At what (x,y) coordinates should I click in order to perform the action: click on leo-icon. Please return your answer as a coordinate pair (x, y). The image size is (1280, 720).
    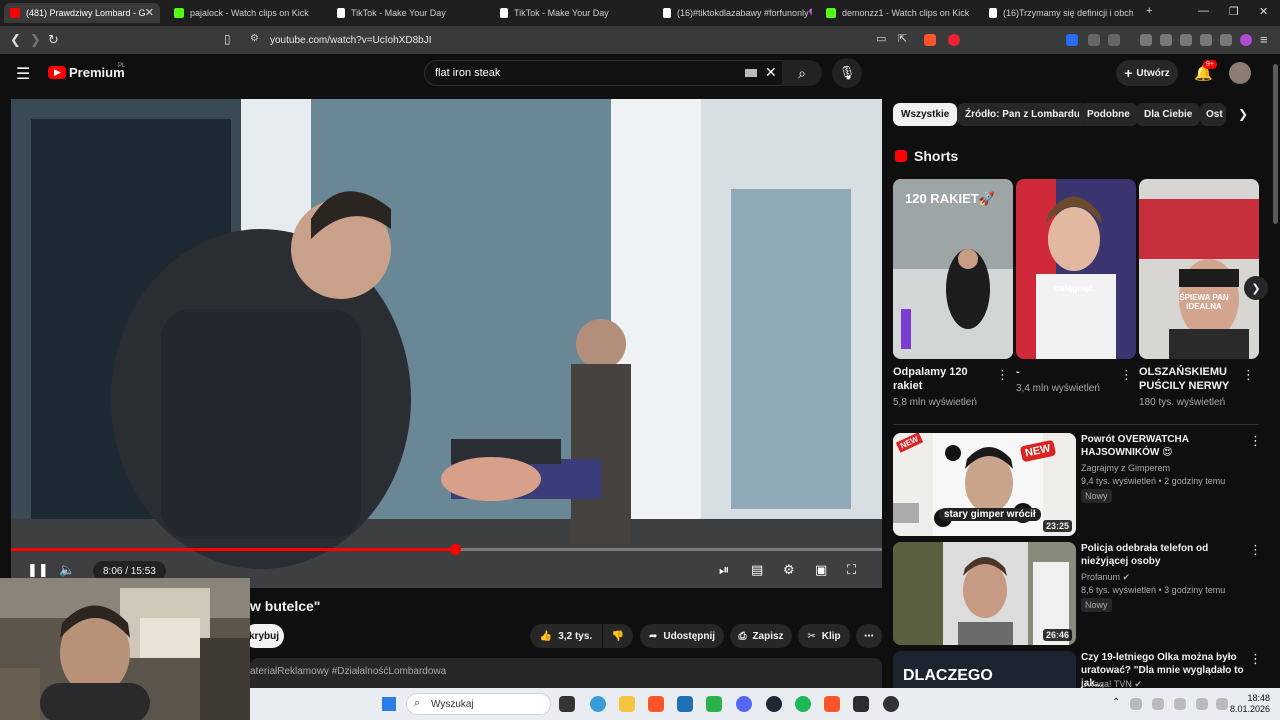
    Looking at the image, I should click on (1206, 40).